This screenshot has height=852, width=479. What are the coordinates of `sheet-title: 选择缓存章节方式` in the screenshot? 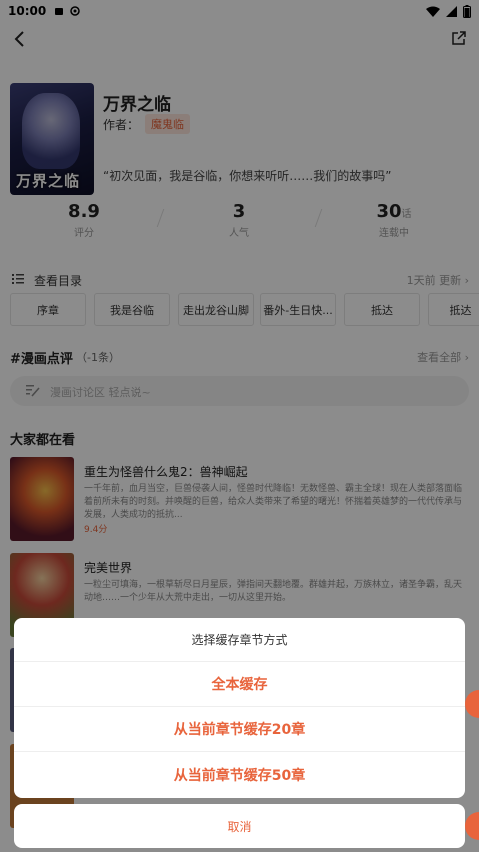 It's located at (239, 640).